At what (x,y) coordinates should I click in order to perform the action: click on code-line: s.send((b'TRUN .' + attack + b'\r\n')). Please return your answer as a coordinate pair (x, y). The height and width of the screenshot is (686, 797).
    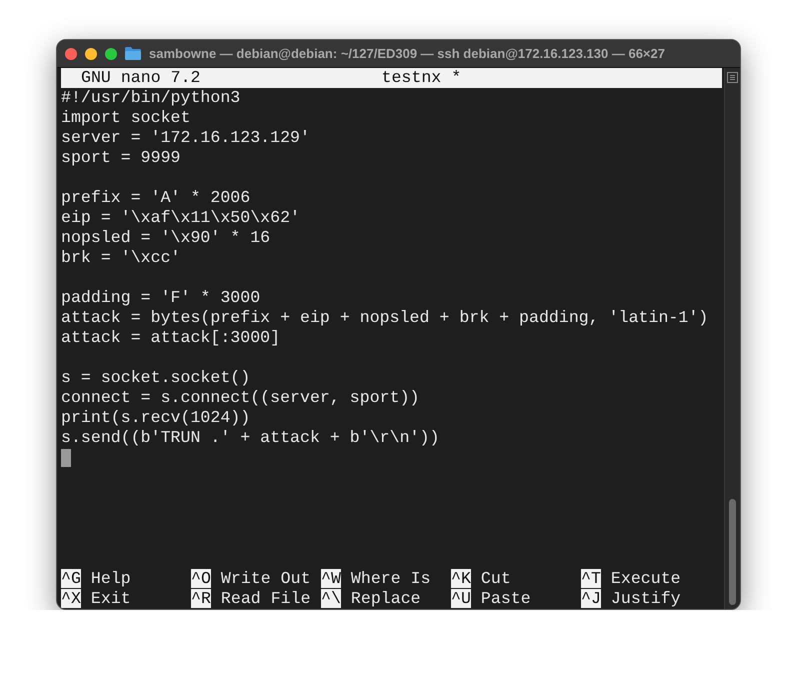
    Looking at the image, I should click on (250, 437).